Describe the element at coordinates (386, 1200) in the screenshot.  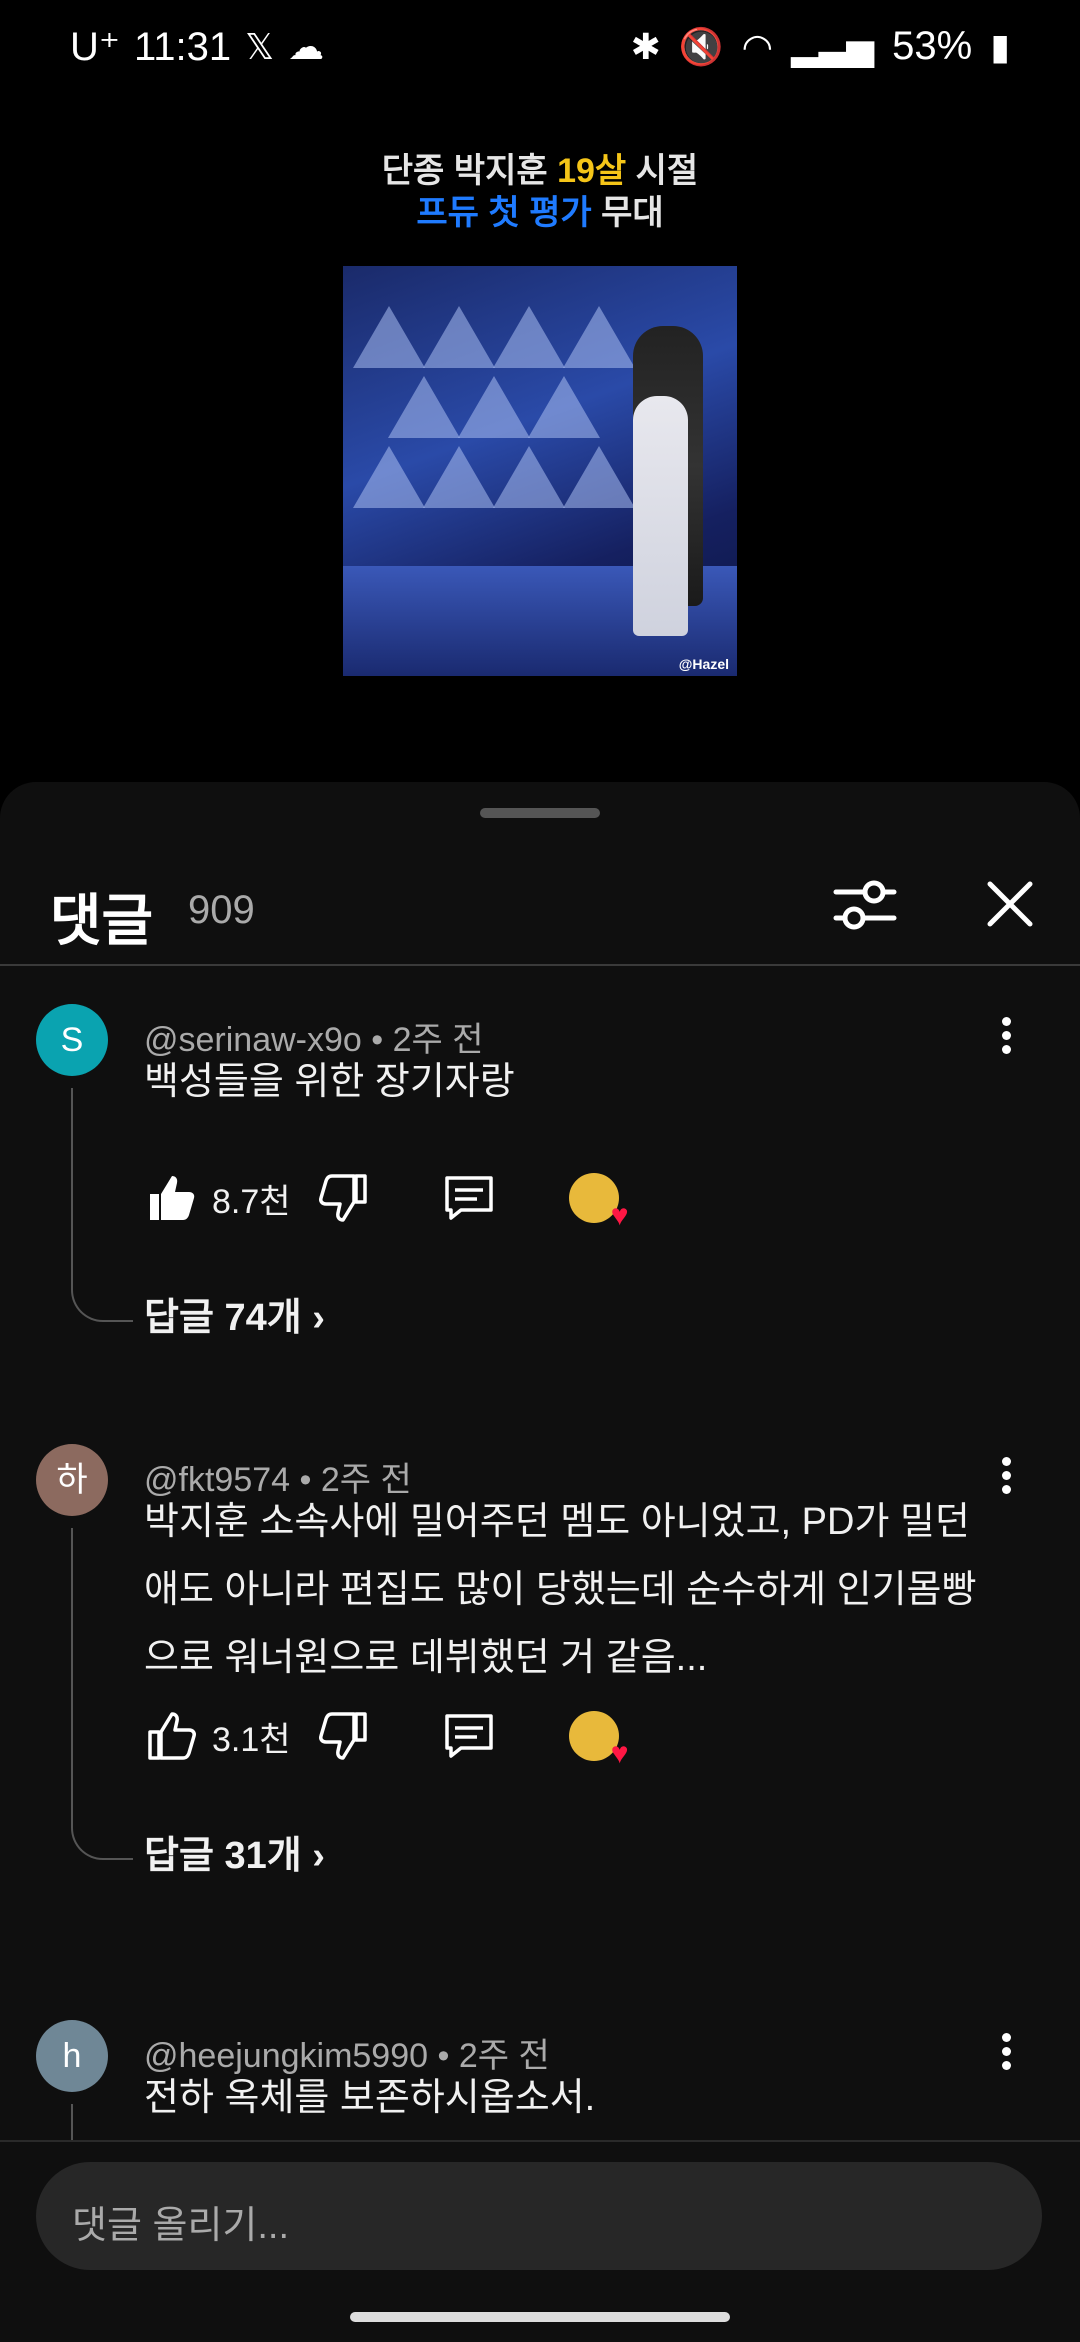
I see `comment-actions: 8.7천 ♥` at that location.